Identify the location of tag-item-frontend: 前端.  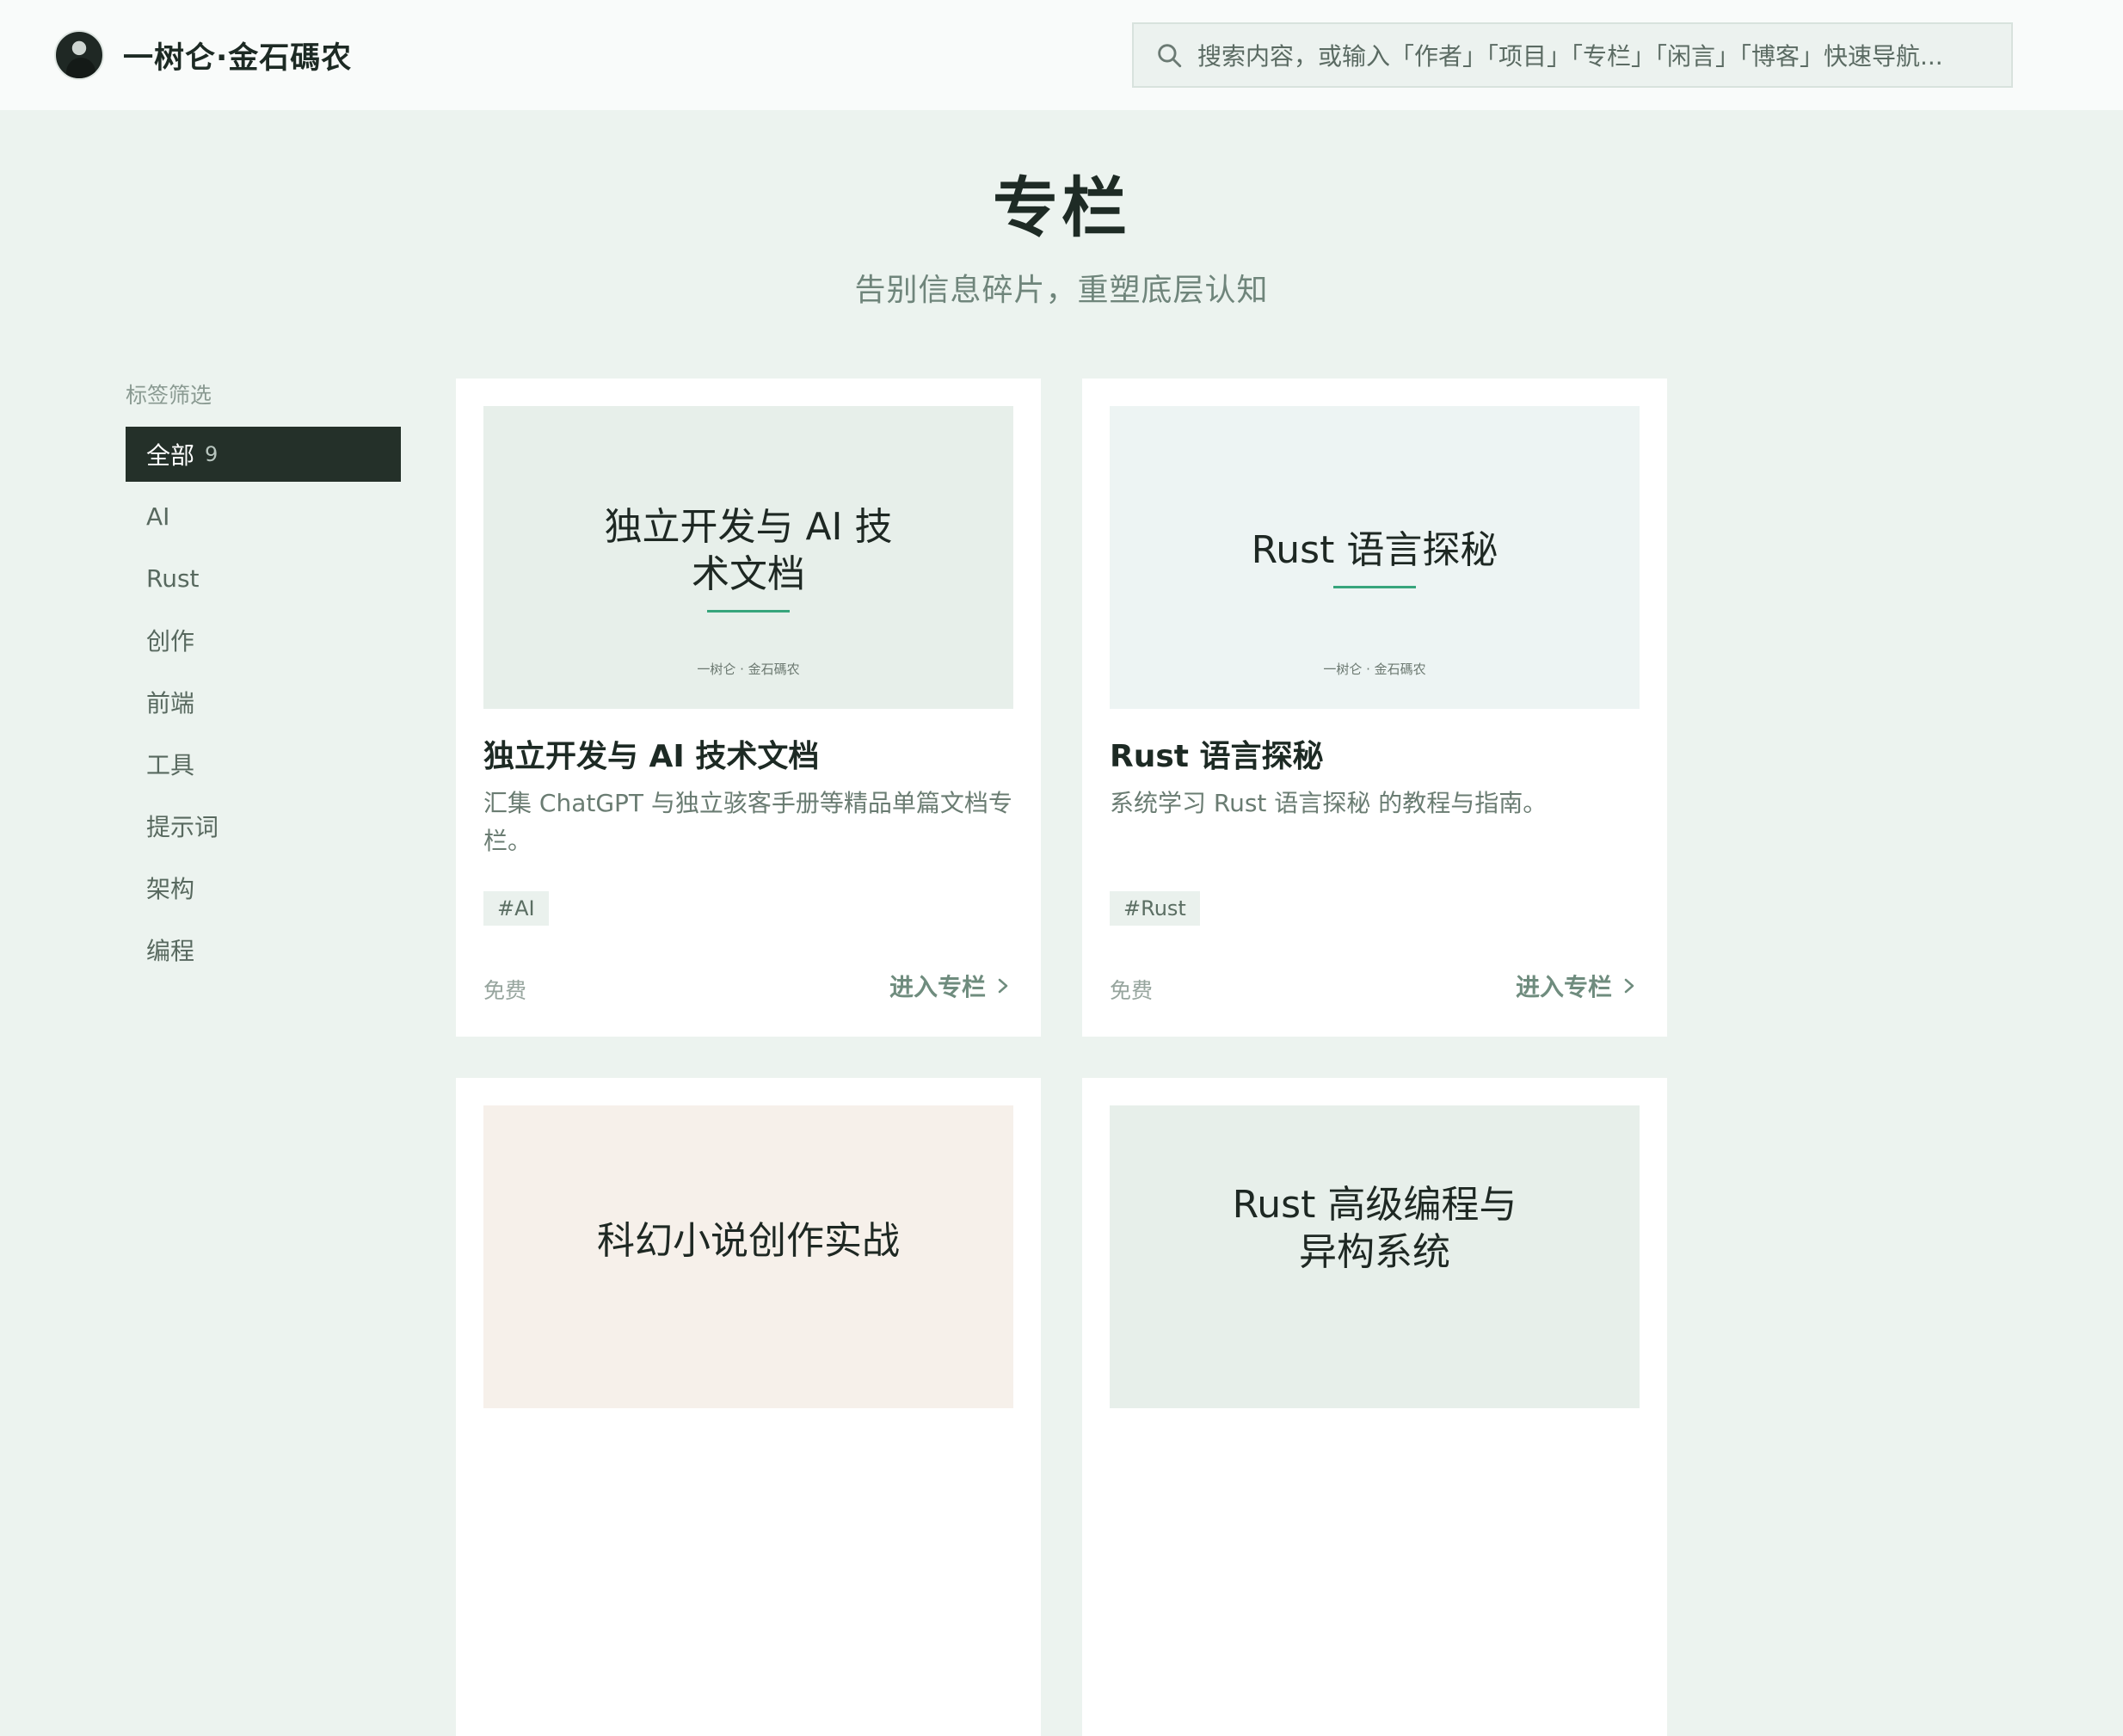
(263, 701).